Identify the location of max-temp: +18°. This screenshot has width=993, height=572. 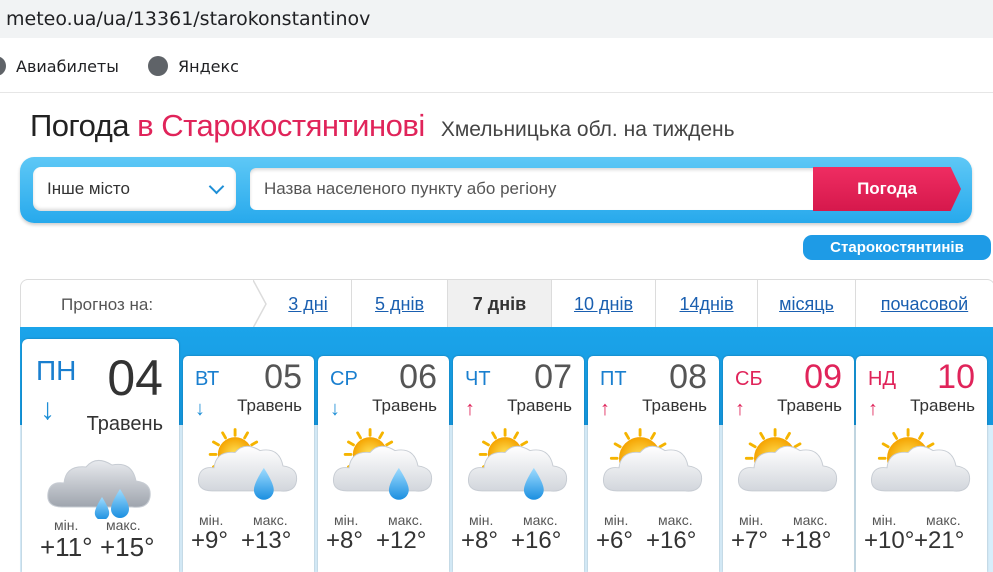
(806, 540).